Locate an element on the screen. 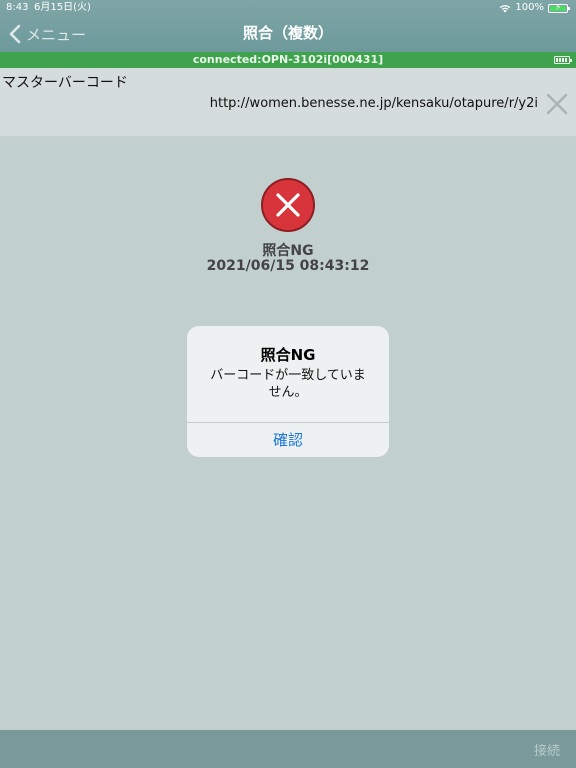 The height and width of the screenshot is (768, 576). page-title: 照合（複数） is located at coordinates (287, 33).